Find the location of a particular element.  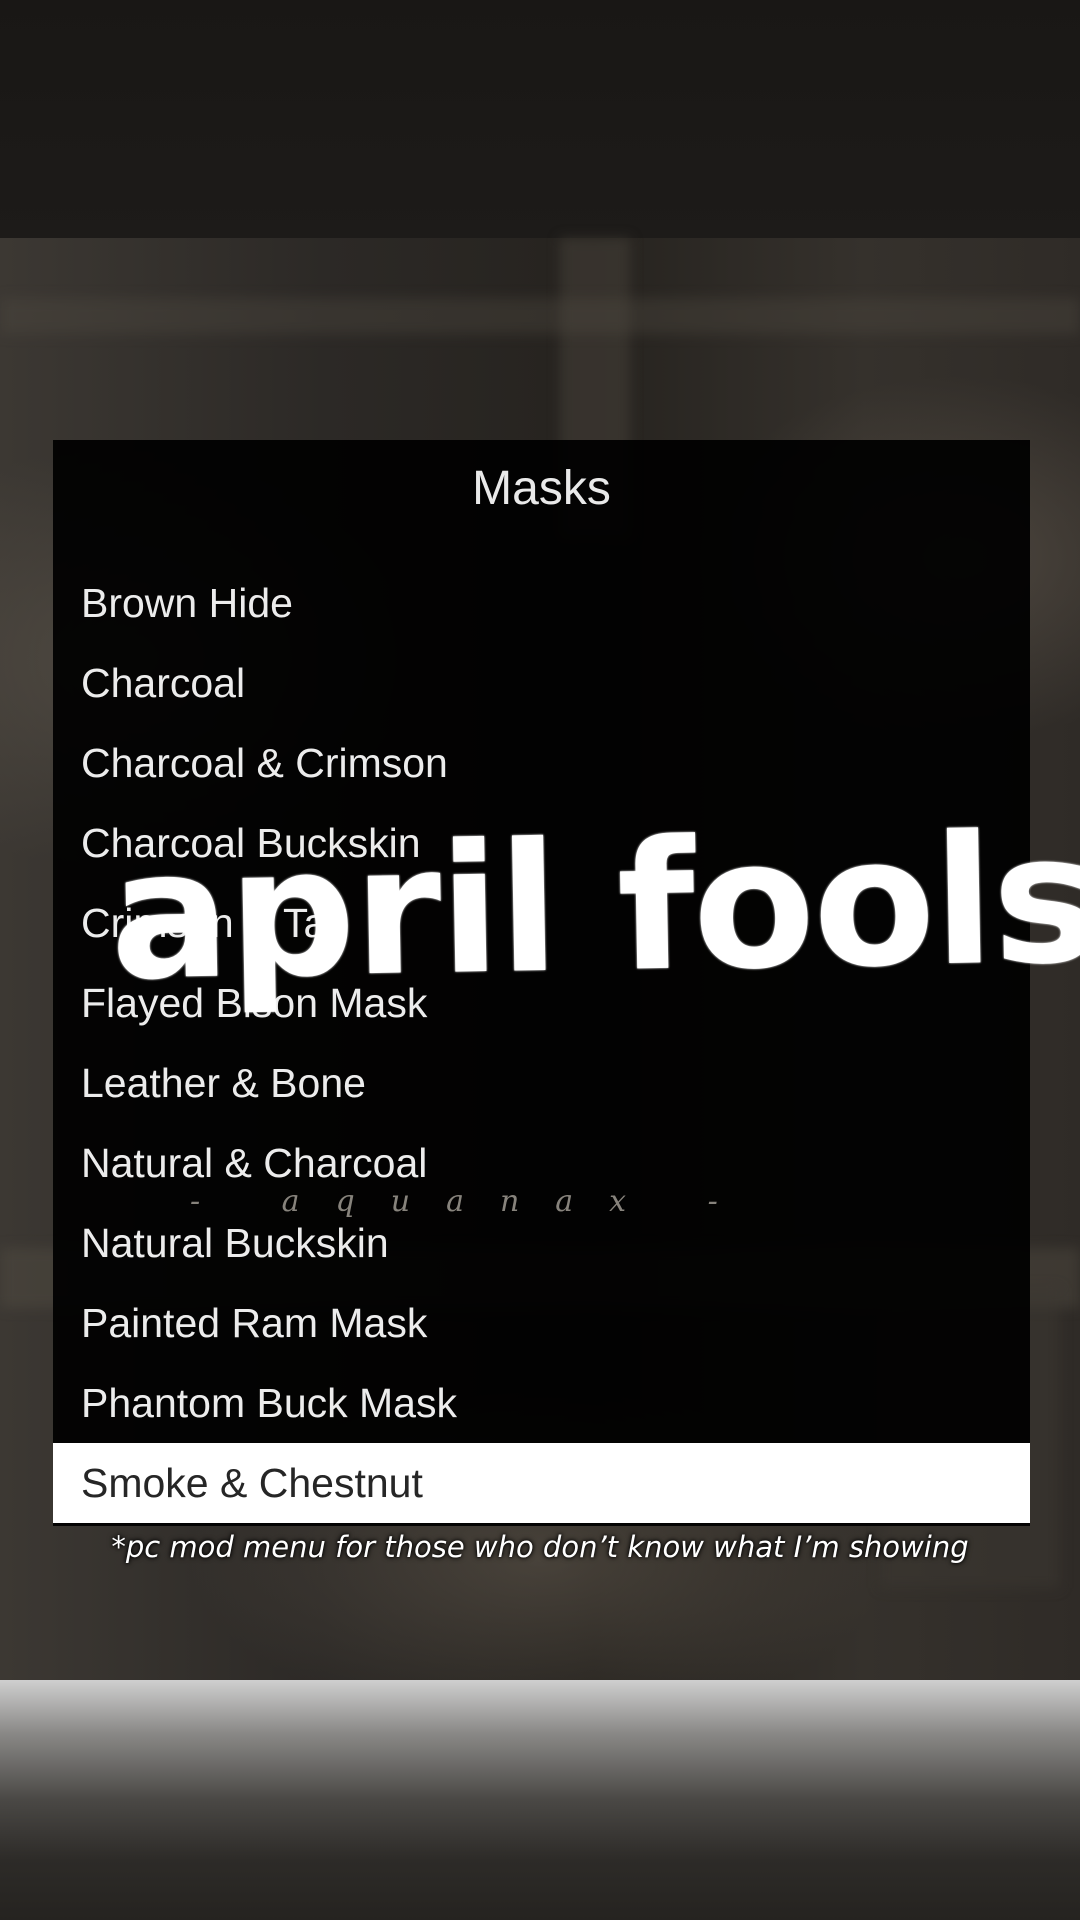

menu-item-selected: Smoke & Chestnut is located at coordinates (541, 1483).